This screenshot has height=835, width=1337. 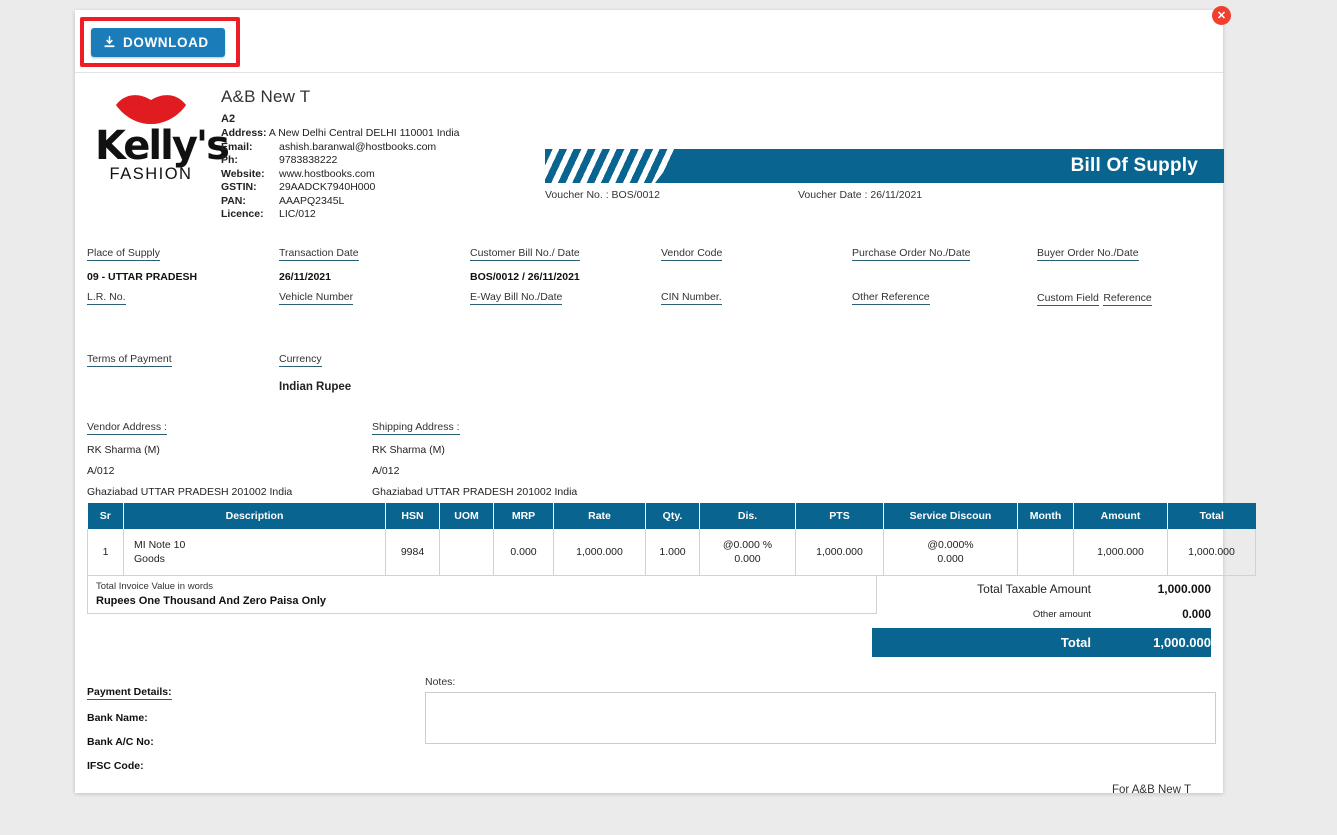 What do you see at coordinates (516, 298) in the screenshot?
I see `eway-bill-label: E-Way Bill No./Date` at bounding box center [516, 298].